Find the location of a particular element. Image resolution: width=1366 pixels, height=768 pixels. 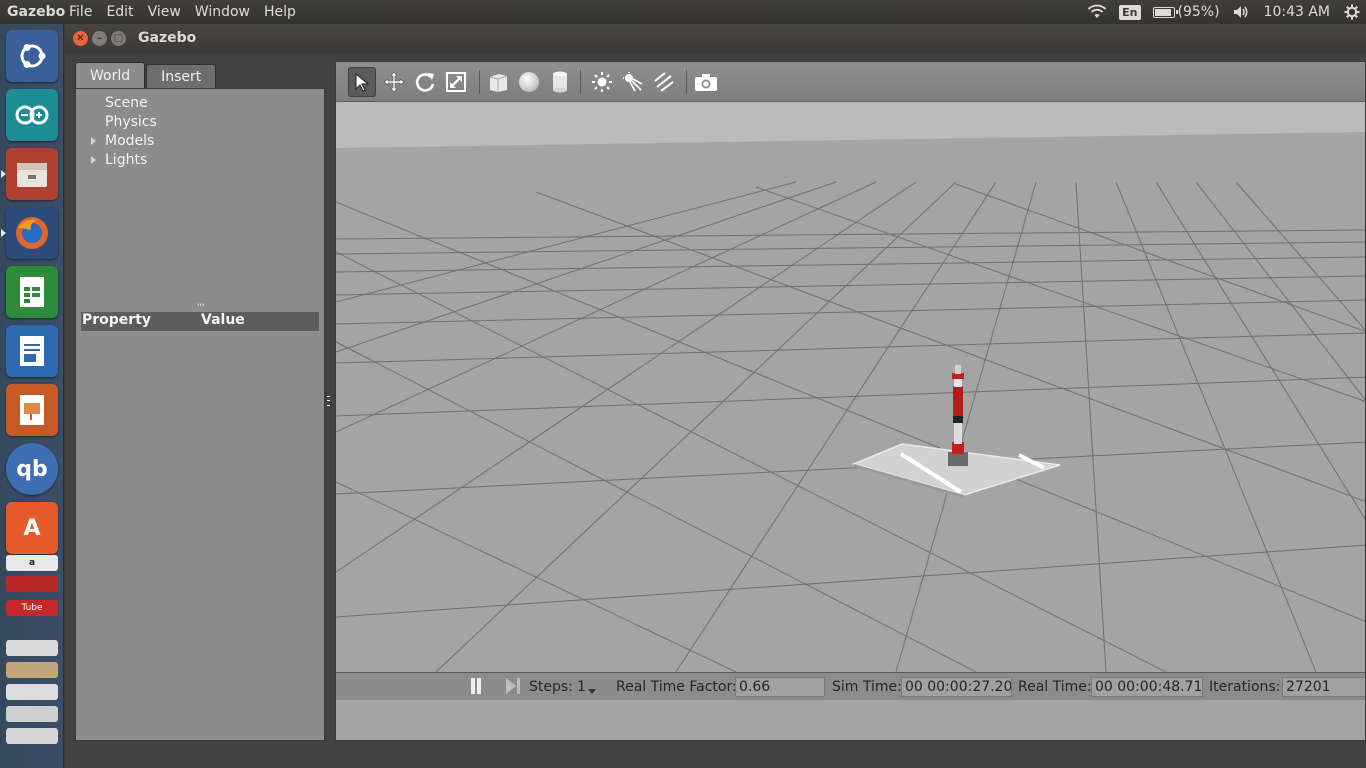

main-splitter-handle is located at coordinates (328, 401).